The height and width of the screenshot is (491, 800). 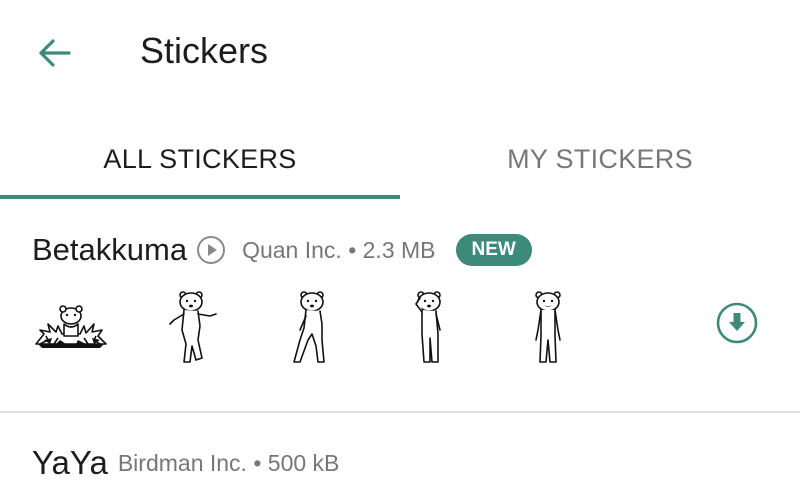 I want to click on bear-sticker-saluting, so click(x=430, y=328).